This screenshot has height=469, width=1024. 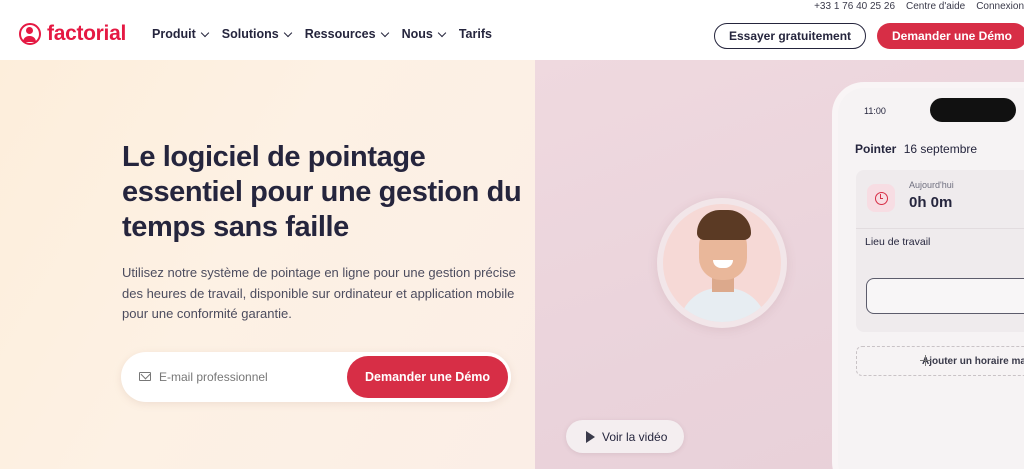 What do you see at coordinates (250, 34) in the screenshot?
I see `nav-label: Solutions` at bounding box center [250, 34].